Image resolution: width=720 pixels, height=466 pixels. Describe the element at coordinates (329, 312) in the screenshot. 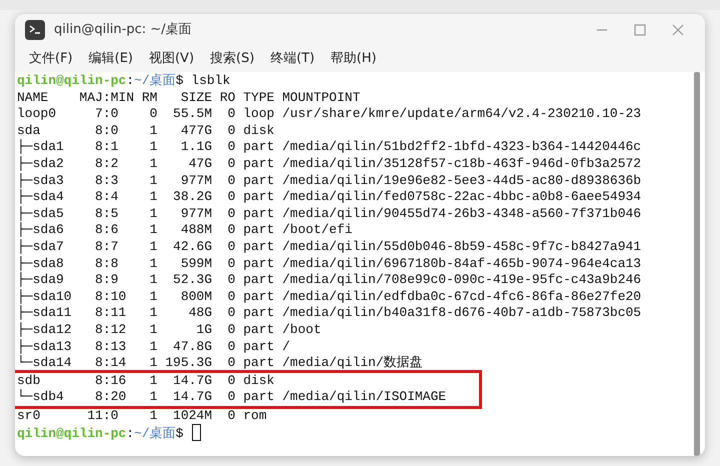

I see `output-line: ├─sda11 8:11 1 48G 0 part /media/qilin/b40a31f8-d676-40b7-a1db-75873bc05` at that location.